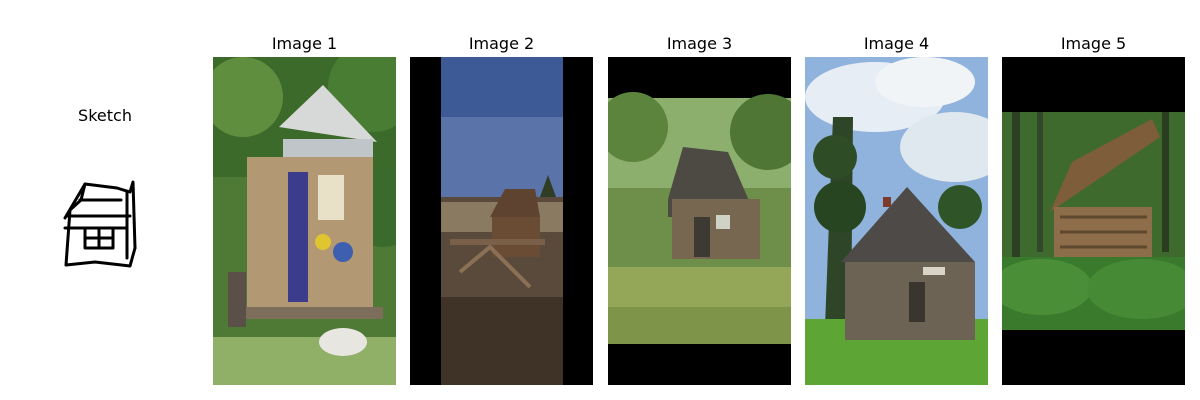 Image resolution: width=1200 pixels, height=400 pixels. I want to click on image-5-title: Image 5, so click(1093, 43).